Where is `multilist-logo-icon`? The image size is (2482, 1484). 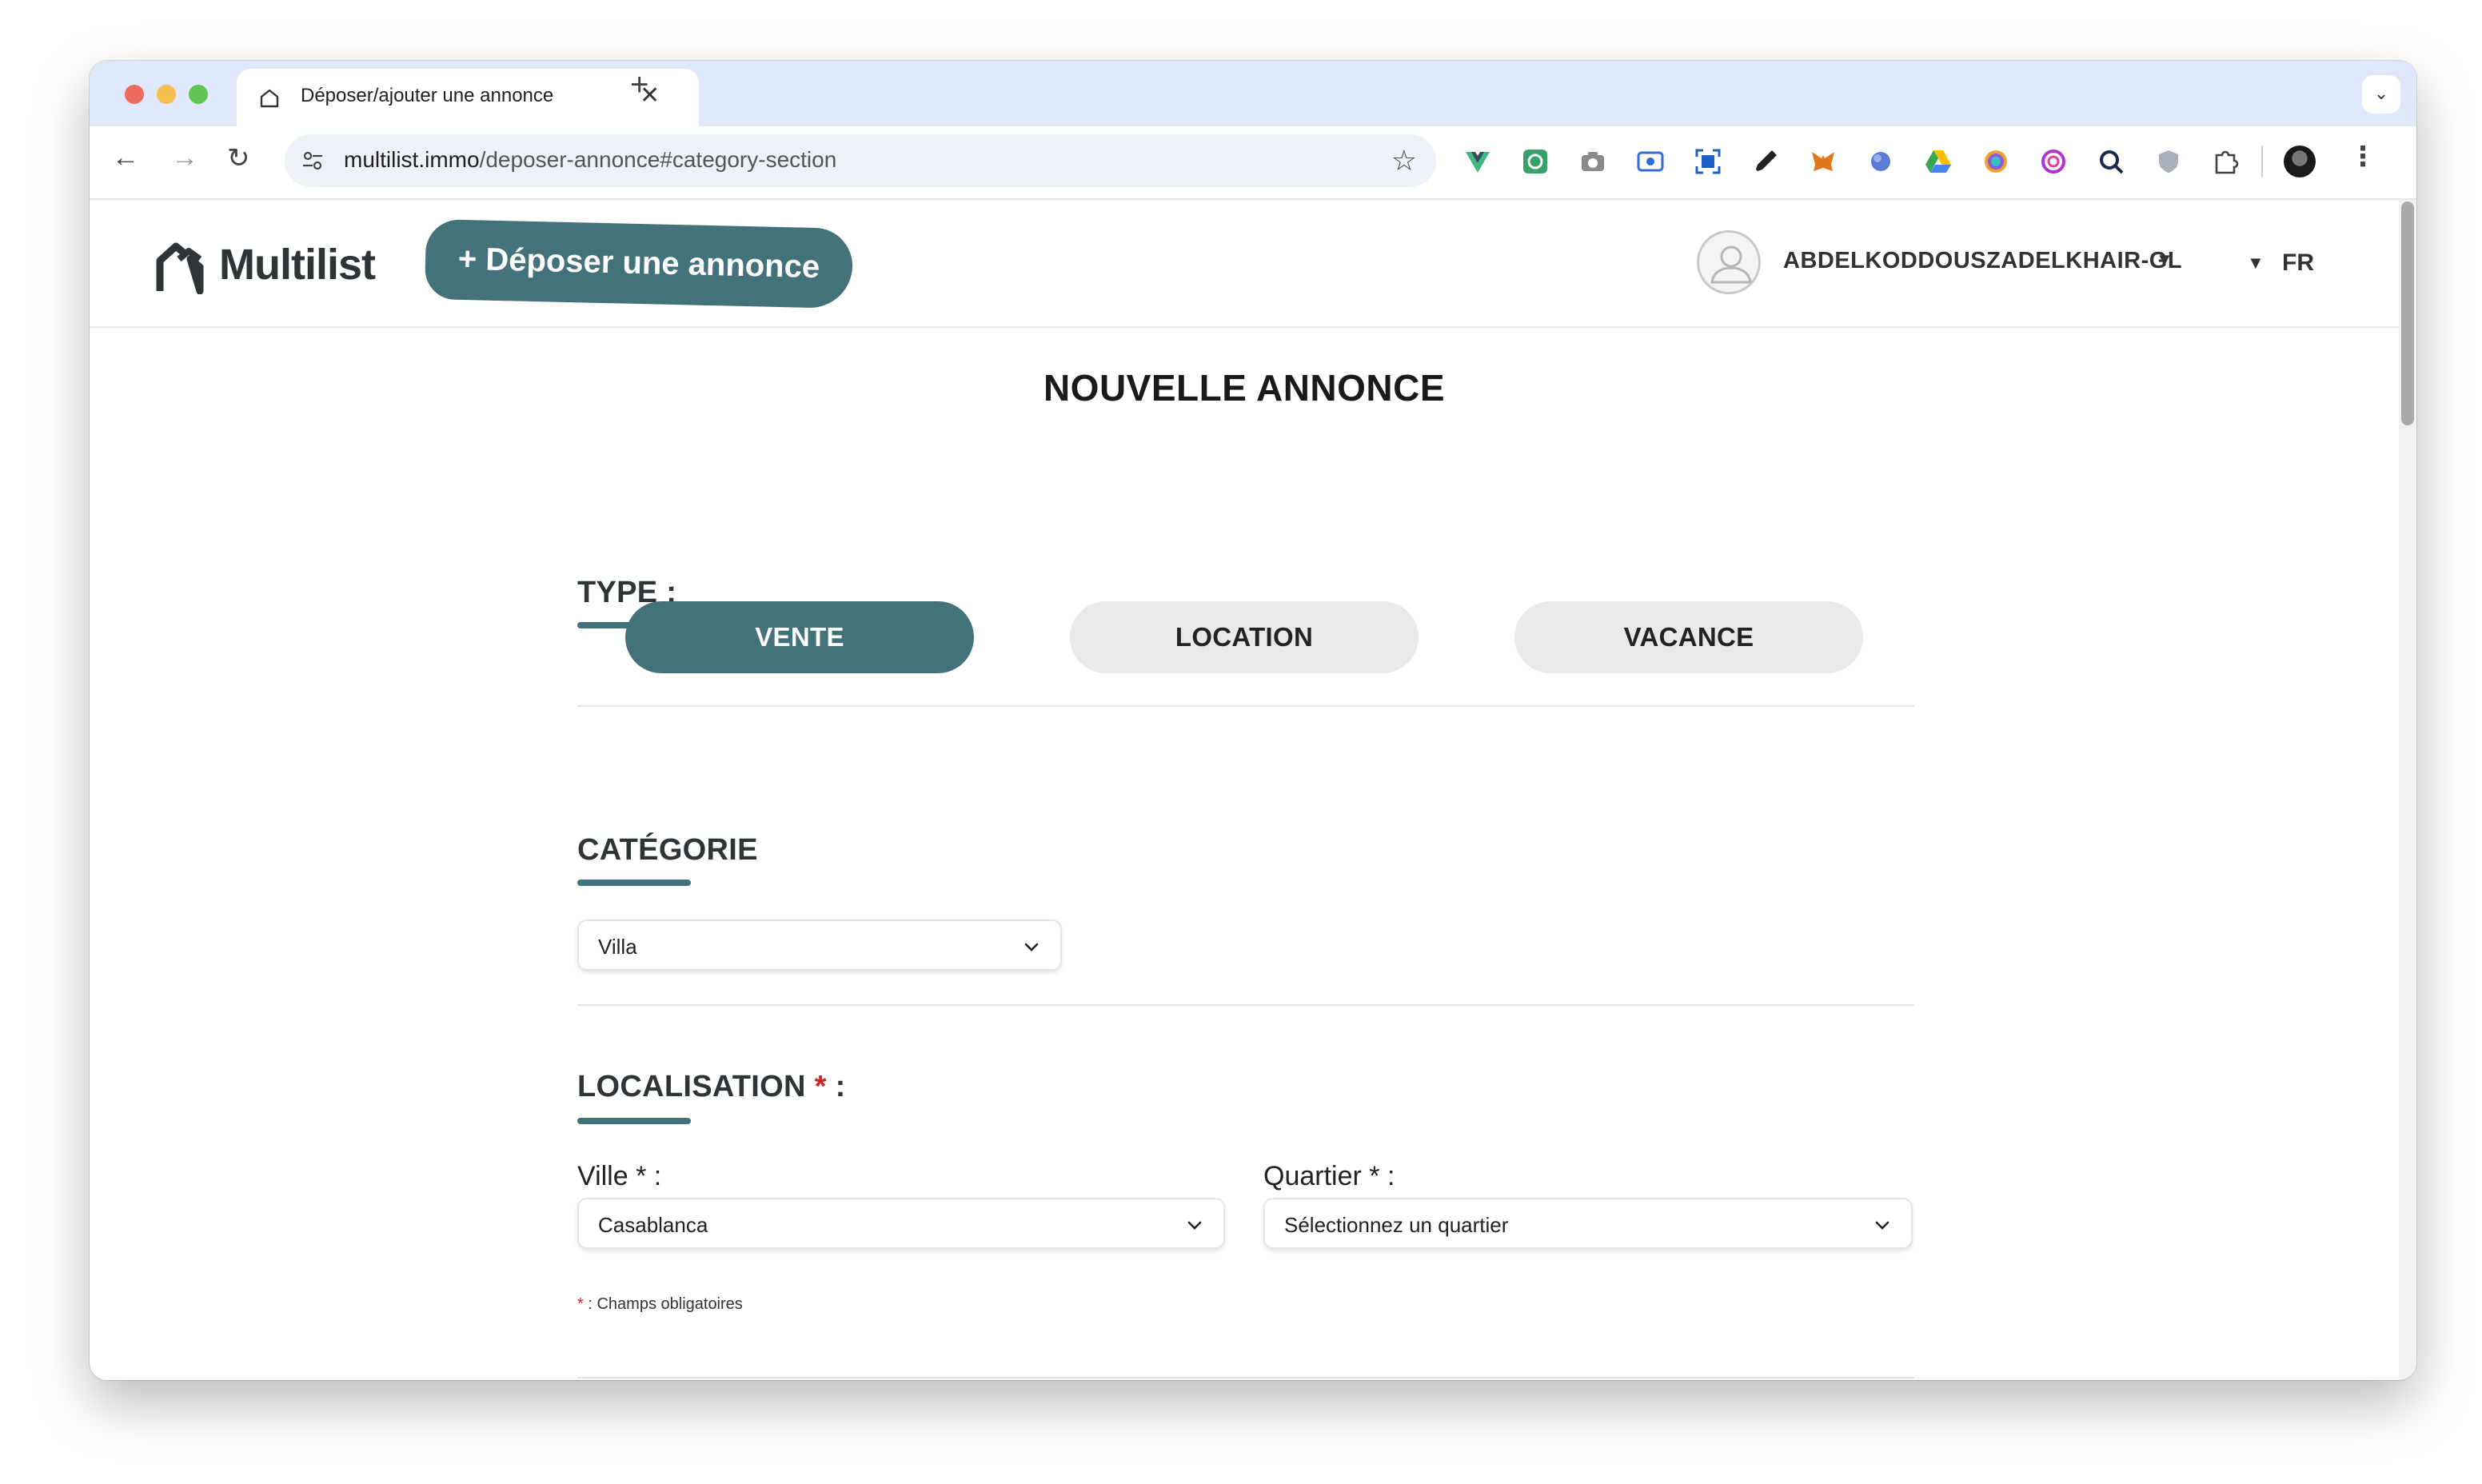 multilist-logo-icon is located at coordinates (181, 266).